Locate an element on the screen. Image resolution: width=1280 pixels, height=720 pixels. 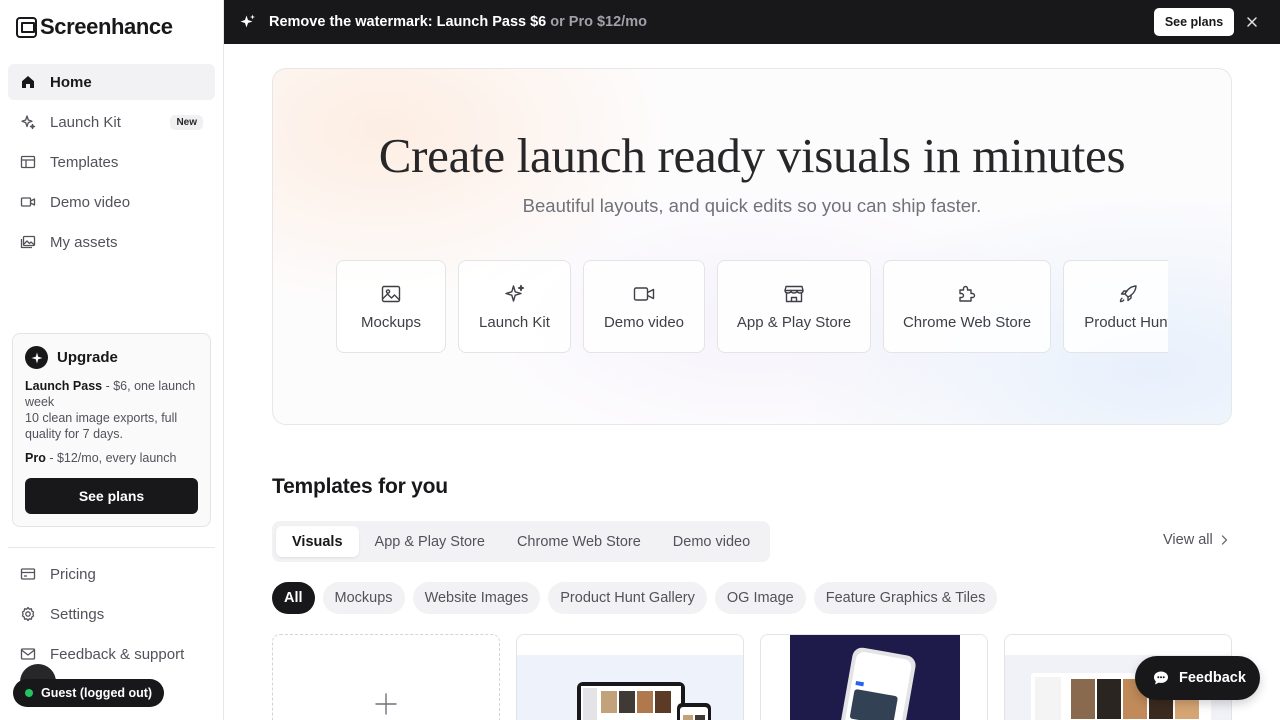
nav-item-templates: Templates is located at coordinates (111, 162).